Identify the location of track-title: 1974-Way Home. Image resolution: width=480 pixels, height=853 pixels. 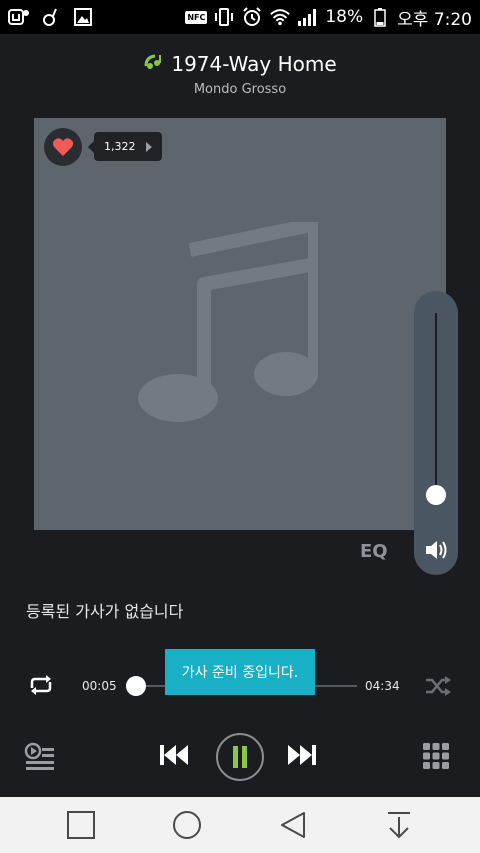
(254, 64).